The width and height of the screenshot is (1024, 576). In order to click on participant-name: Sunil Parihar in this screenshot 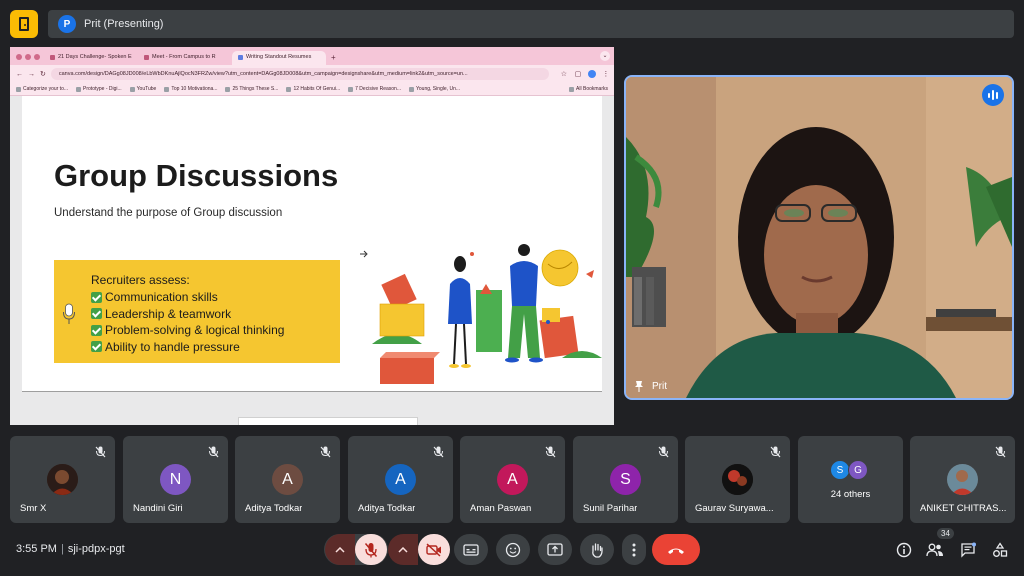, I will do `click(610, 508)`.